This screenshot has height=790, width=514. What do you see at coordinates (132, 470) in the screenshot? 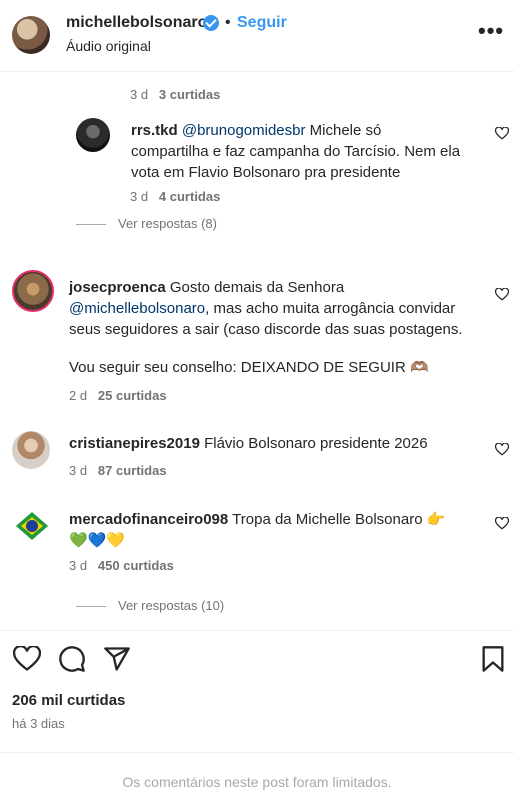
I see `comment-likes: 87 curtidas` at bounding box center [132, 470].